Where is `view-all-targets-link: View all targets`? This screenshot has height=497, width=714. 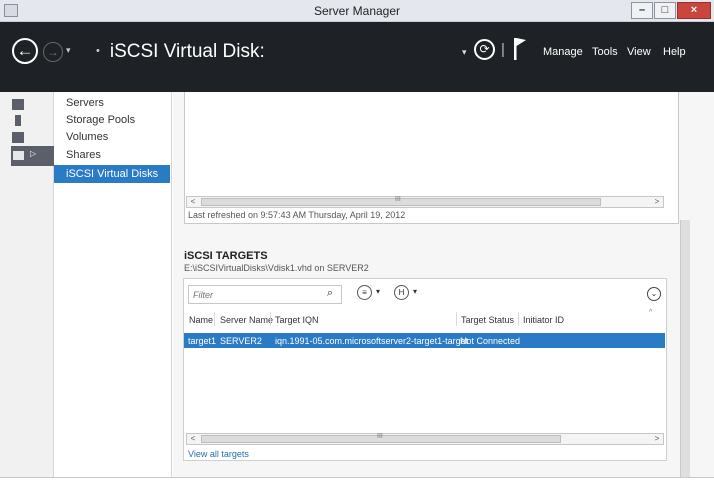
view-all-targets-link: View all targets is located at coordinates (218, 454).